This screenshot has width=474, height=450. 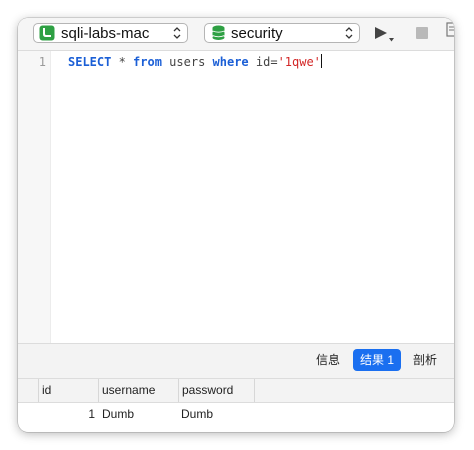 What do you see at coordinates (257, 33) in the screenshot?
I see `database-name: security` at bounding box center [257, 33].